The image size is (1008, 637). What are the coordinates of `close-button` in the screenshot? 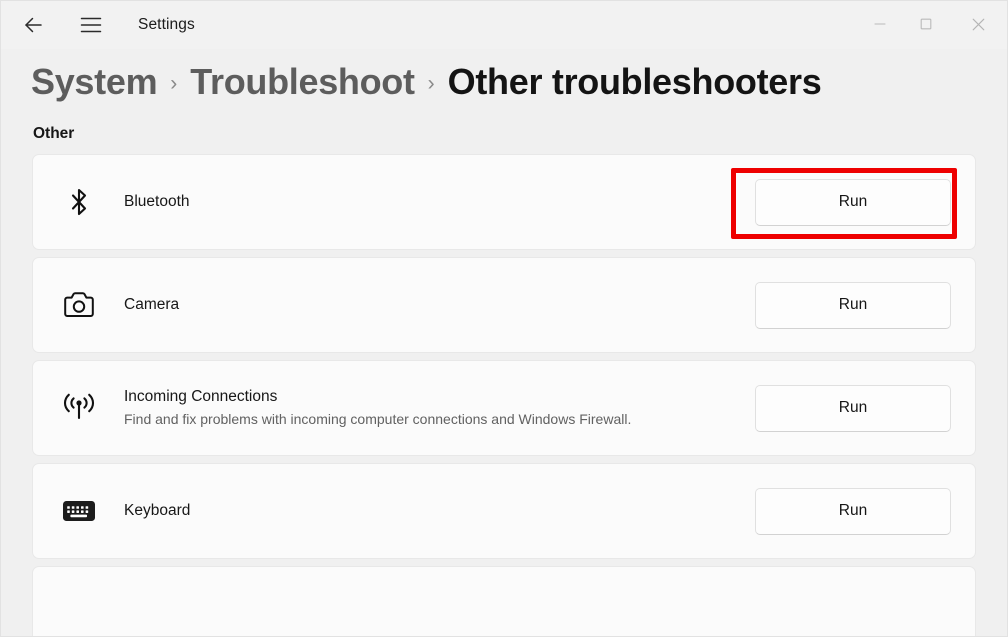 It's located at (978, 24).